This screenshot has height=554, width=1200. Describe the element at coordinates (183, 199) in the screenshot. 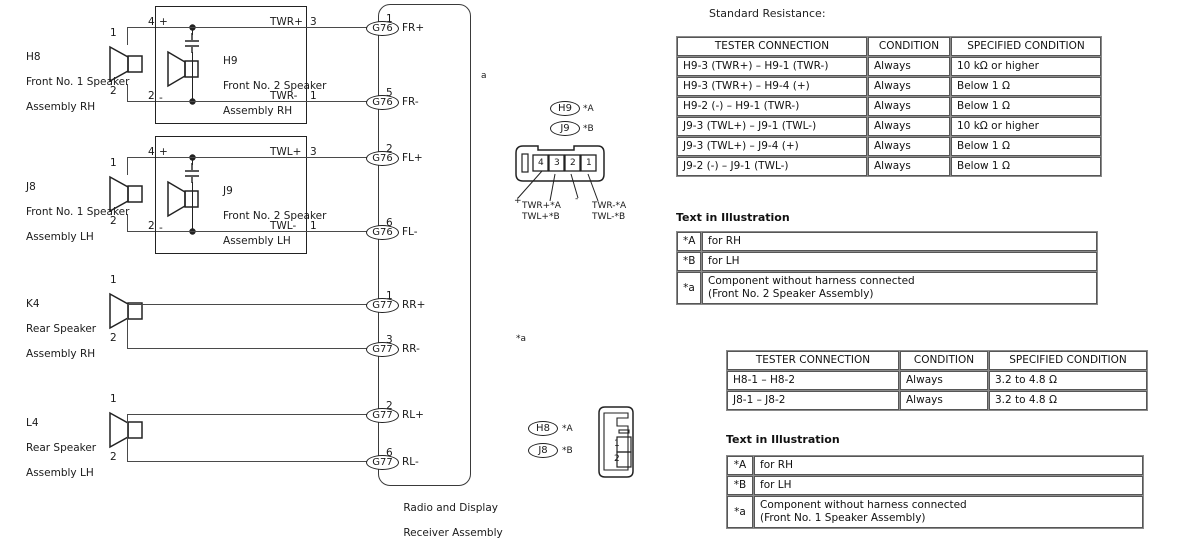

I see `speaker-symbol-j9` at that location.